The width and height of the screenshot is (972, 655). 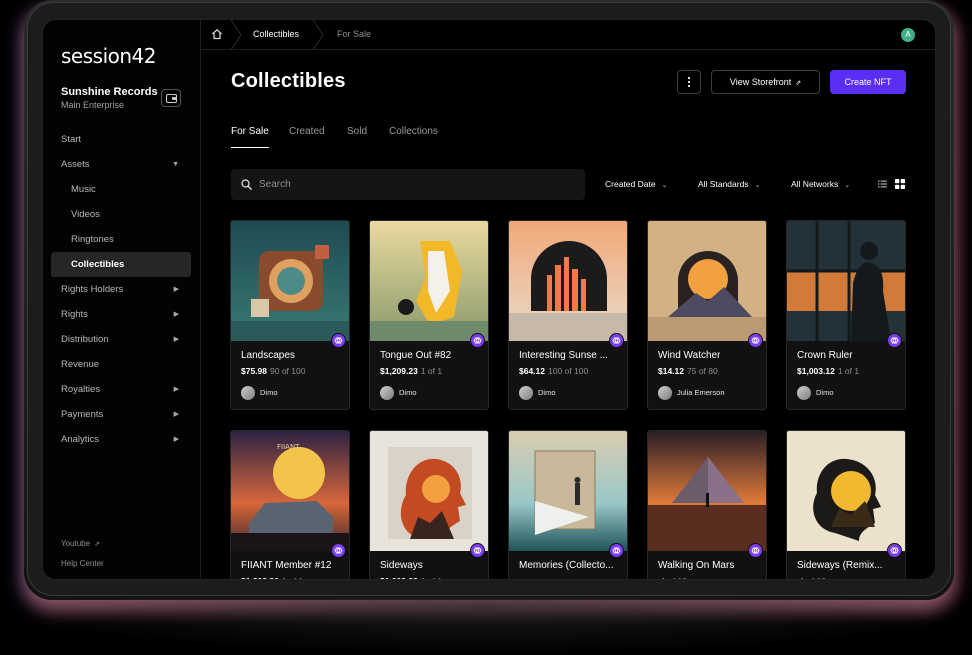 I want to click on nft-title: Landscapes, so click(x=268, y=355).